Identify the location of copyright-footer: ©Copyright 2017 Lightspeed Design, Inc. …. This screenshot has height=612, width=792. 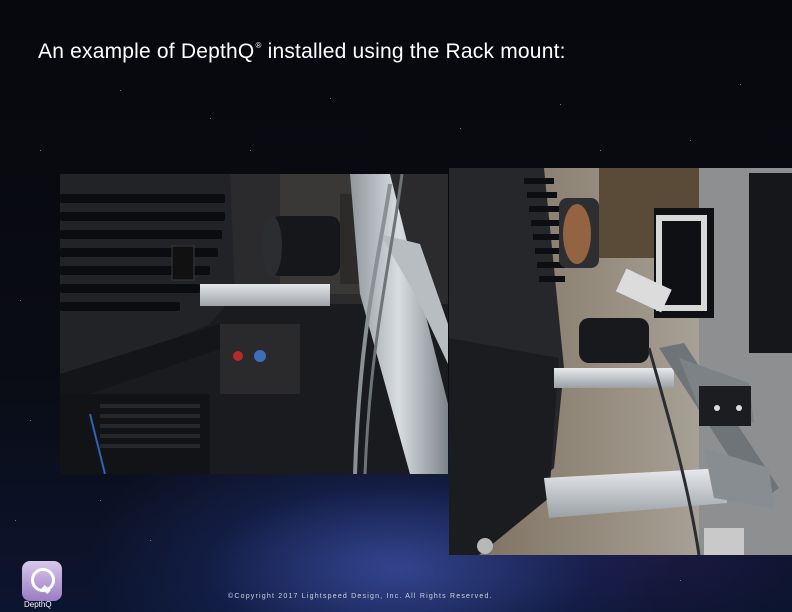
(360, 596).